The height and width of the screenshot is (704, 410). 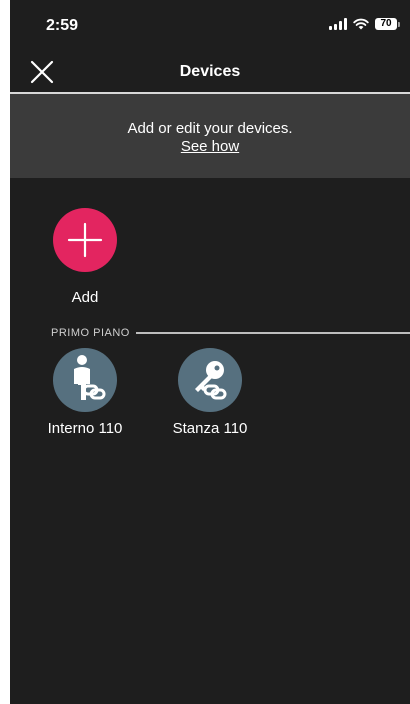 What do you see at coordinates (85, 428) in the screenshot?
I see `device-label: Interno 110` at bounding box center [85, 428].